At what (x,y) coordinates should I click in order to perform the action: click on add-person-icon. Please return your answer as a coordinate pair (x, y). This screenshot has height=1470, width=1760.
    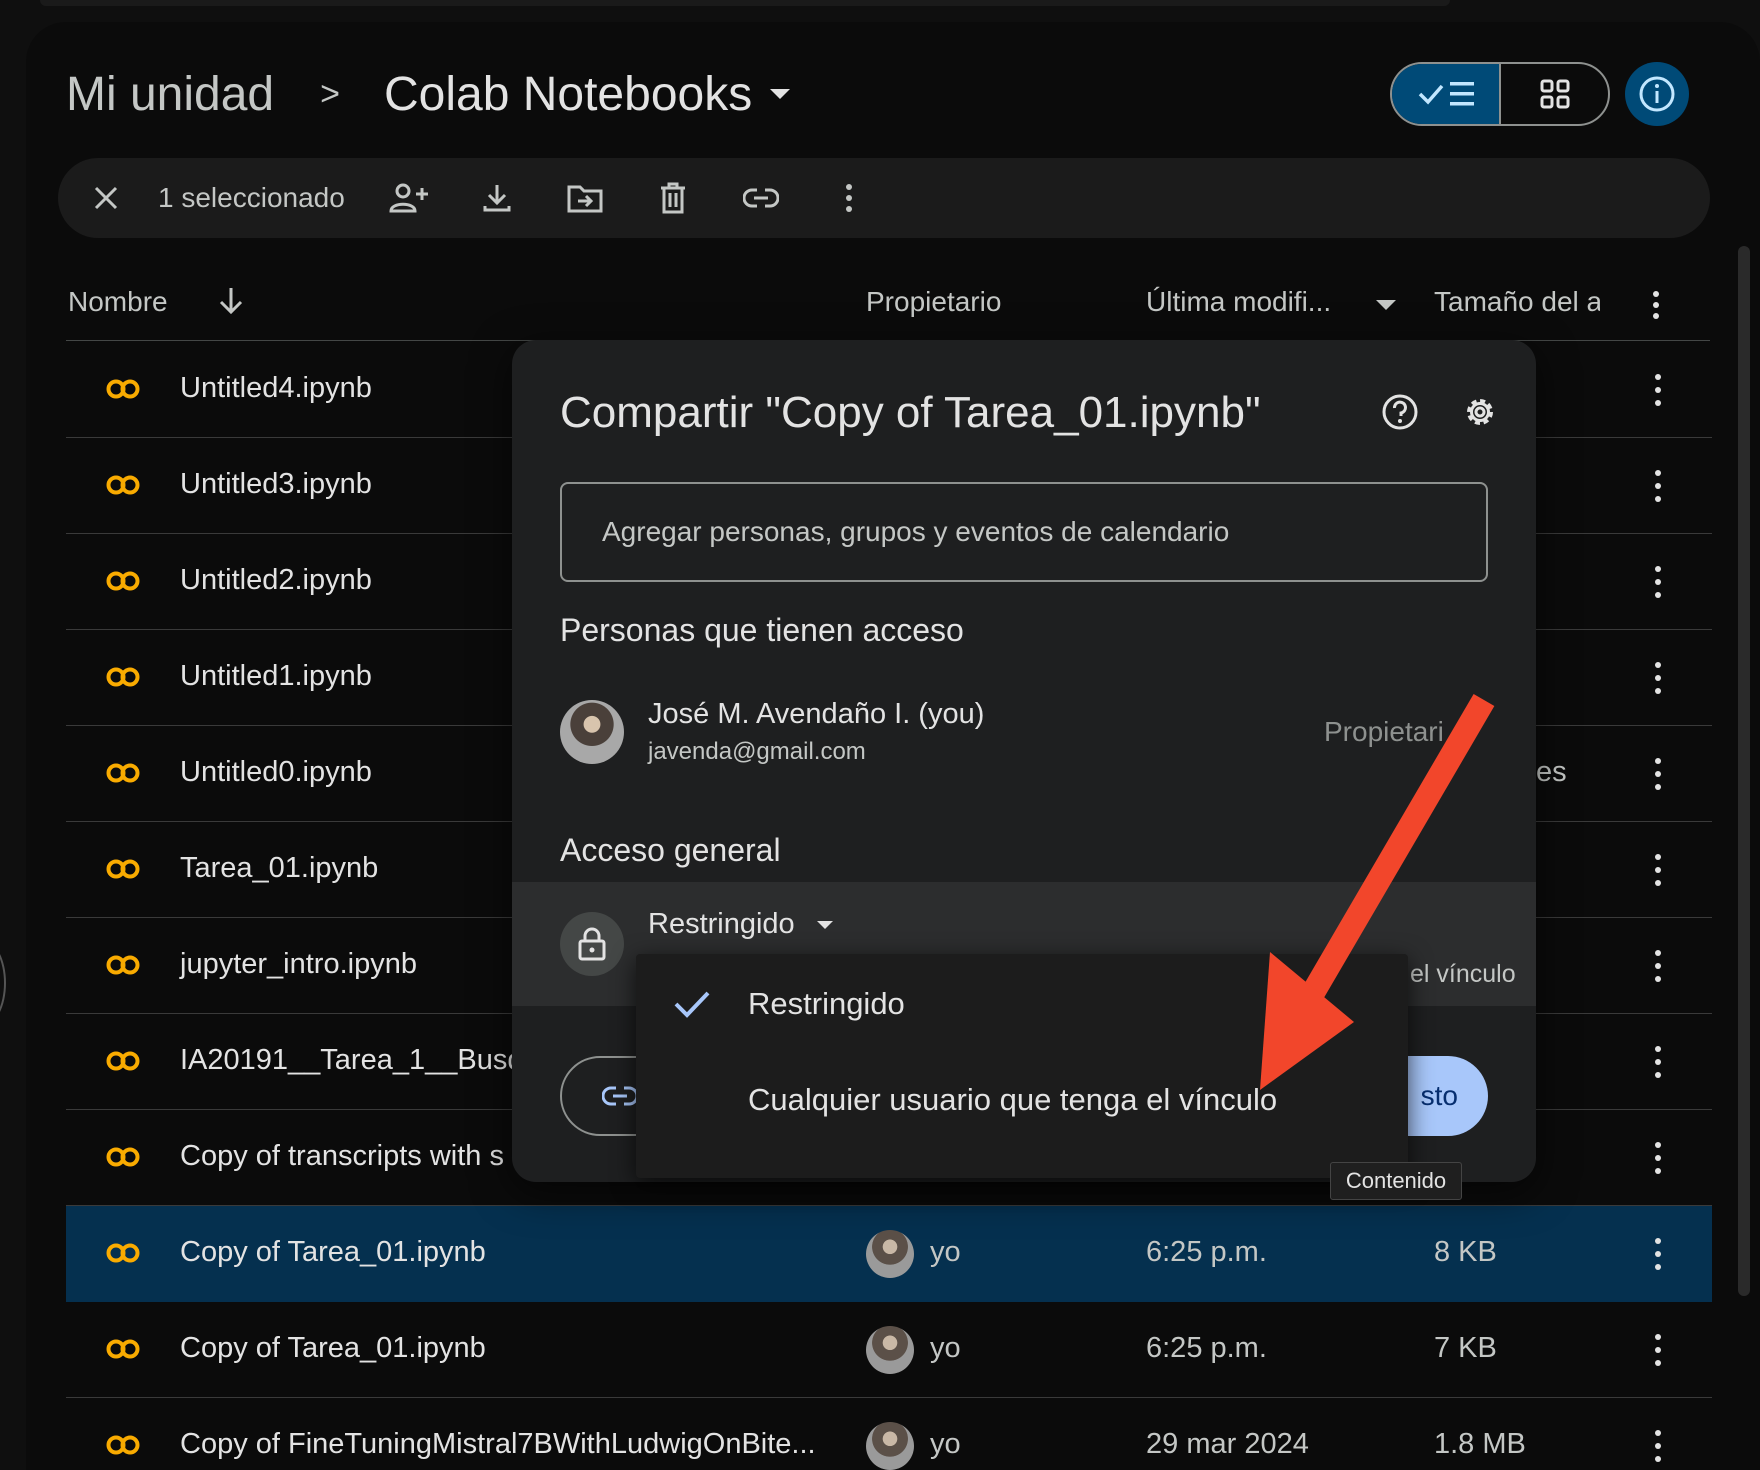
    Looking at the image, I should click on (408, 198).